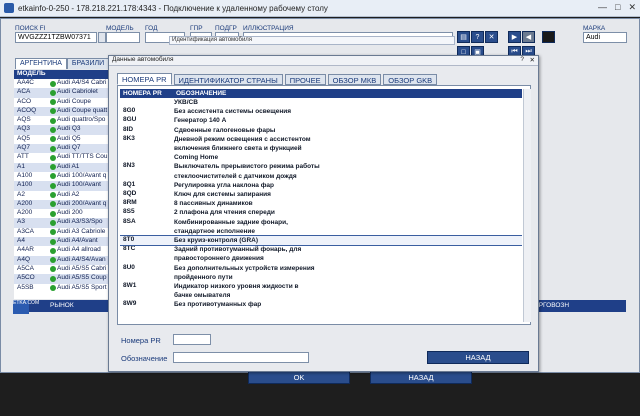  Describe the element at coordinates (64, 93) in the screenshot. I see `model-row: ACA Audi Cabriolet` at that location.